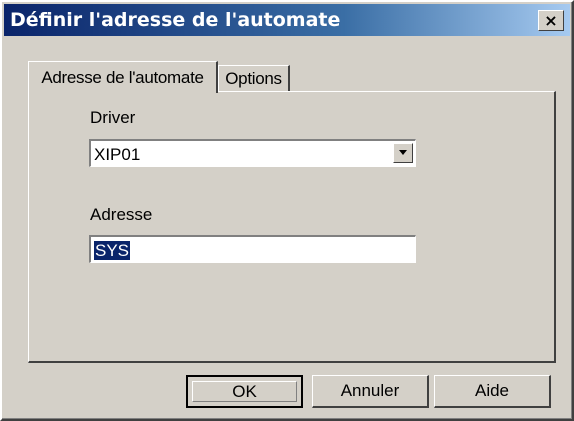  I want to click on tab-options: Options, so click(254, 78).